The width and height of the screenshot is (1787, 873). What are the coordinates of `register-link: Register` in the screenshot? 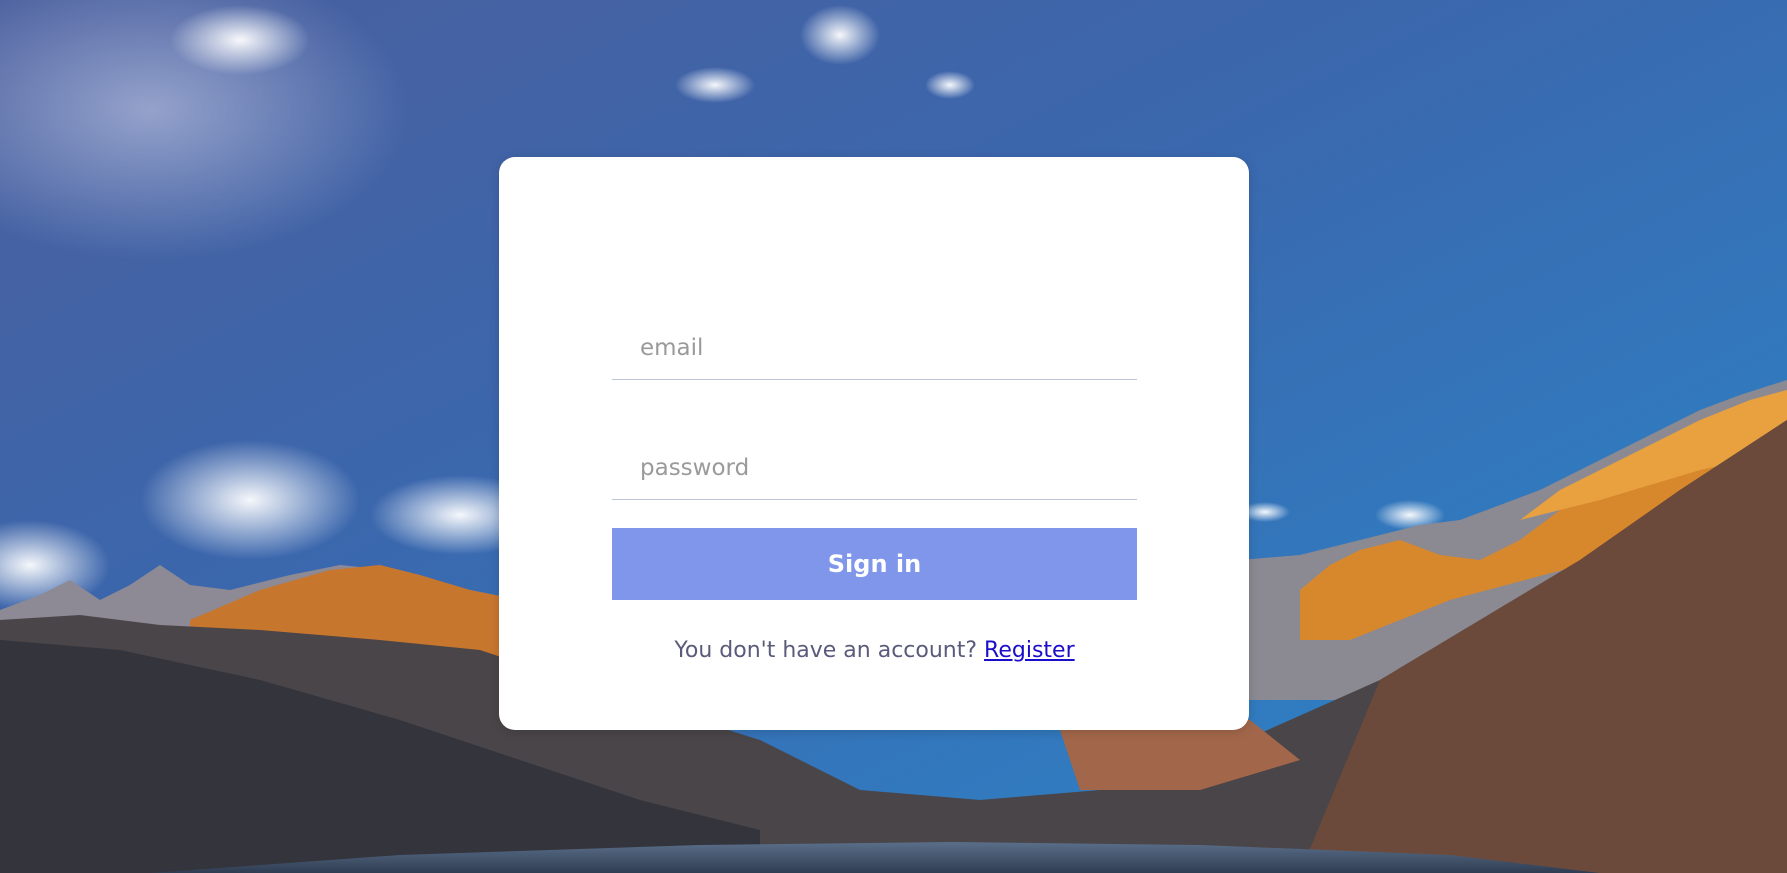 It's located at (1029, 650).